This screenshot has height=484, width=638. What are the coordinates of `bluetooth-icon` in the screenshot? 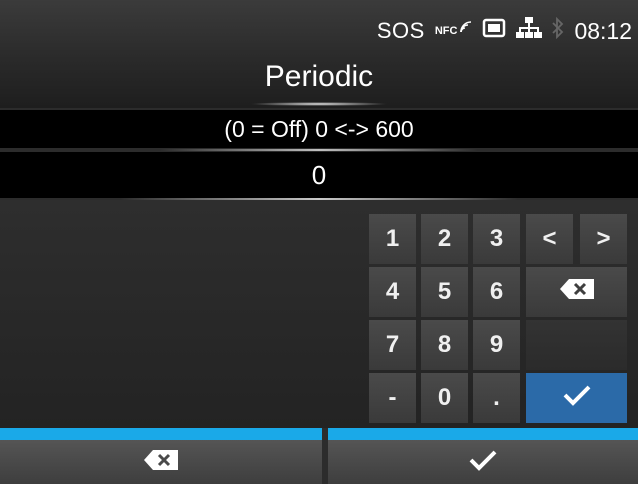 It's located at (558, 30).